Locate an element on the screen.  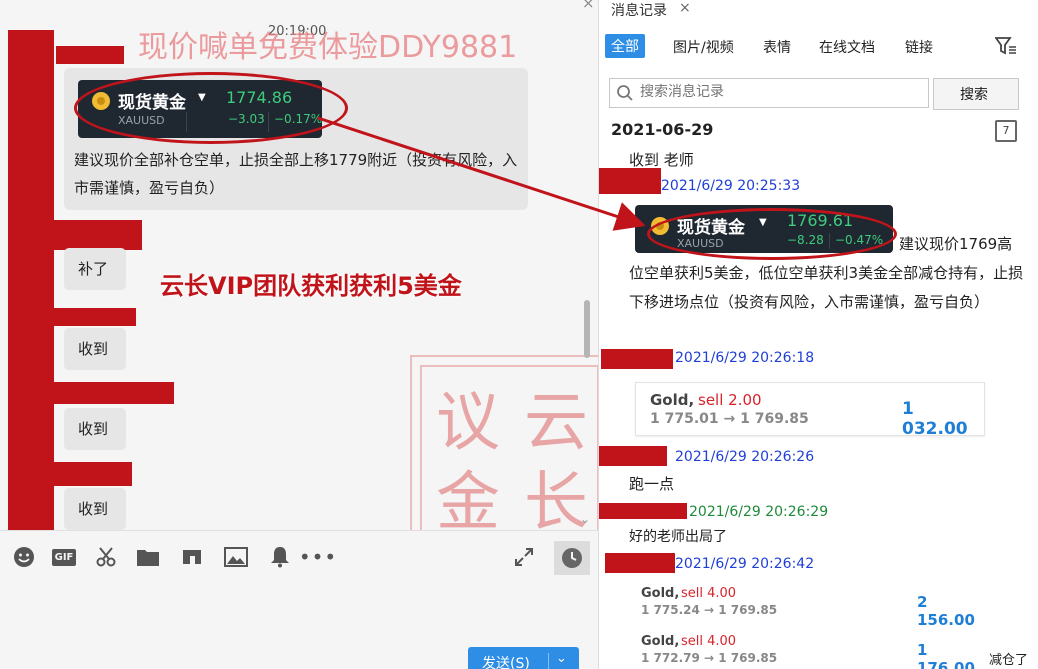
annotation-arrow is located at coordinates (481, 173).